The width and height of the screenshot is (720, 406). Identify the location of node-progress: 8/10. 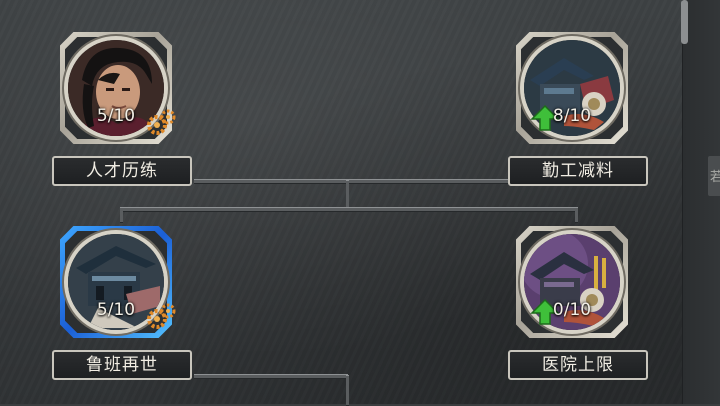
(572, 116).